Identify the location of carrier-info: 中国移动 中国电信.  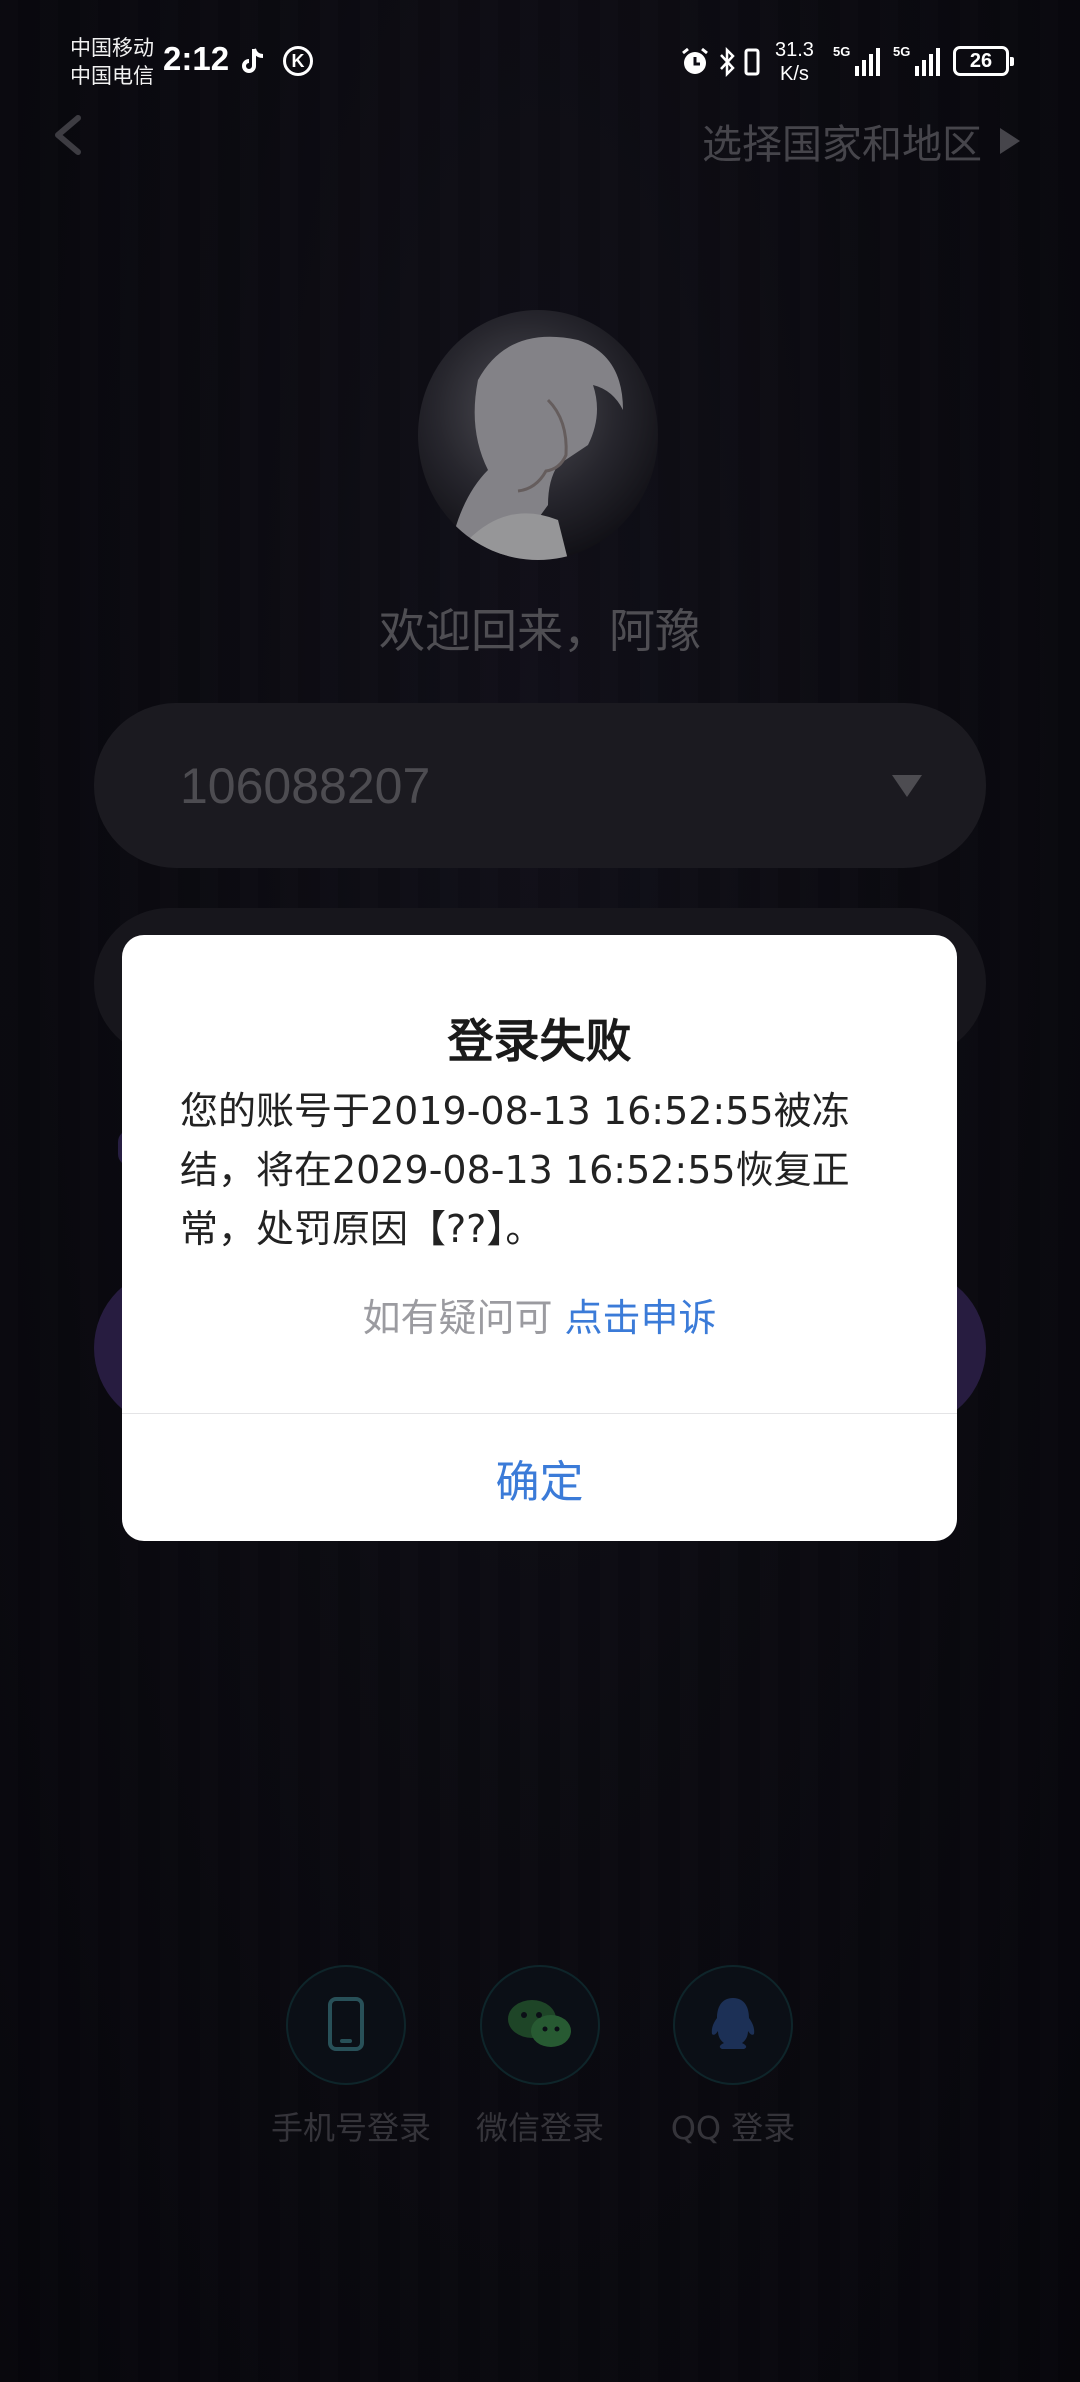
(112, 62).